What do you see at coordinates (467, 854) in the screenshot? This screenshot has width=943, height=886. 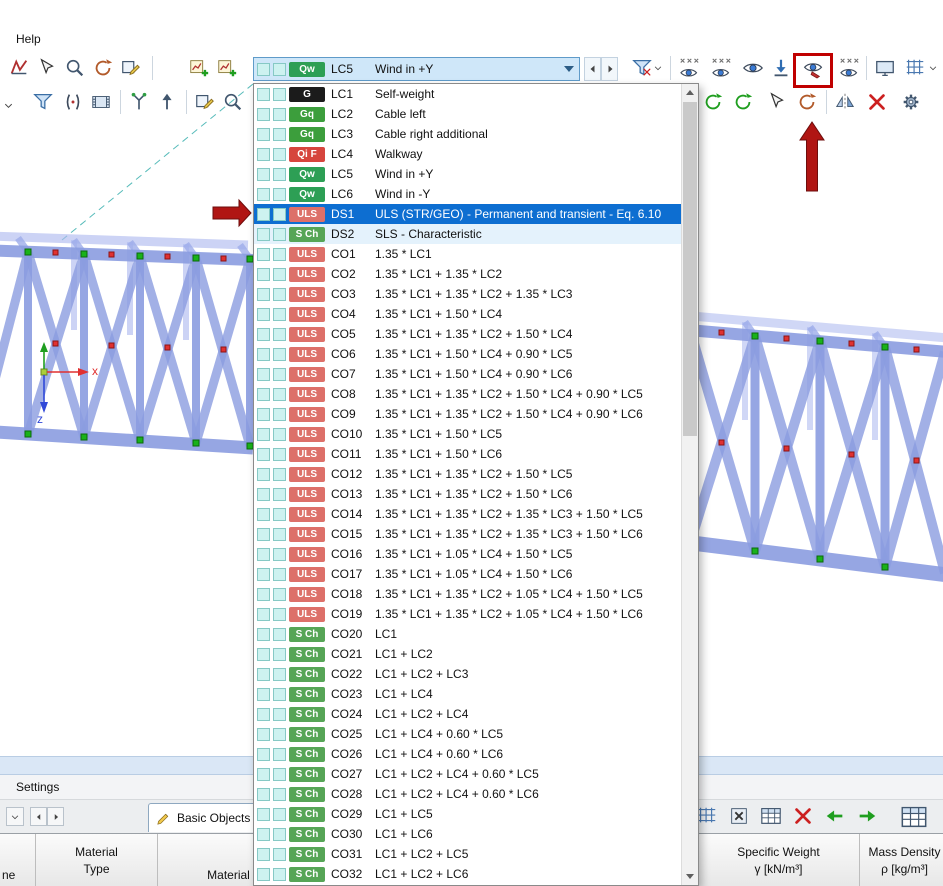 I see `dropdown-item-co31: S Ch CO31 LC1 + LC2 + LC5` at bounding box center [467, 854].